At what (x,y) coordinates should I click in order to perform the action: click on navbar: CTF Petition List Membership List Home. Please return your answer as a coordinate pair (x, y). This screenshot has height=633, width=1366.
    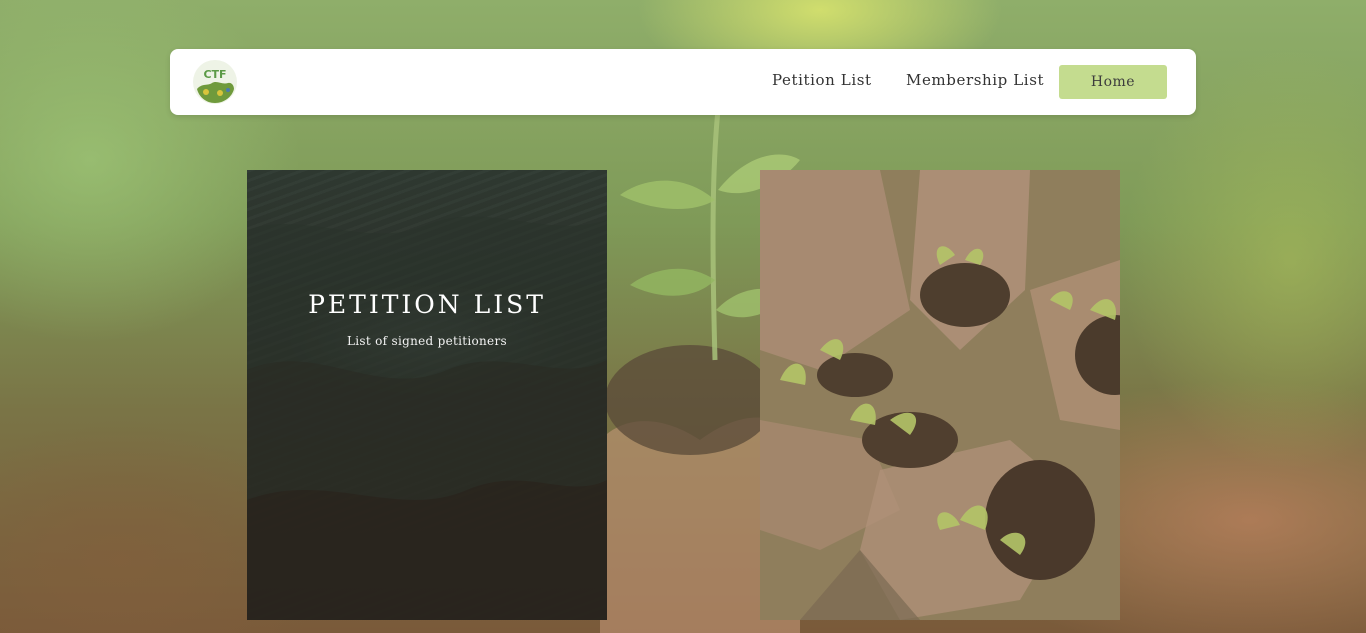
    Looking at the image, I should click on (683, 82).